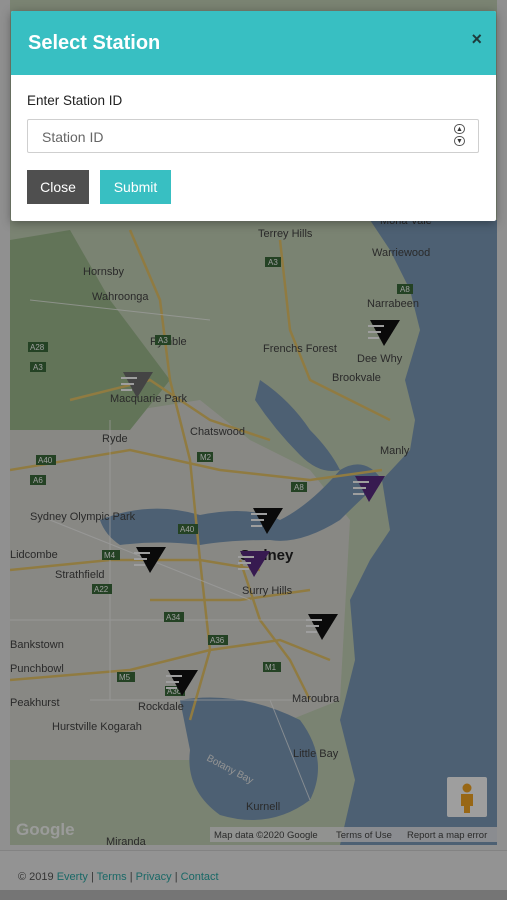  What do you see at coordinates (253, 43) in the screenshot?
I see `modal-header: Select Station ×` at bounding box center [253, 43].